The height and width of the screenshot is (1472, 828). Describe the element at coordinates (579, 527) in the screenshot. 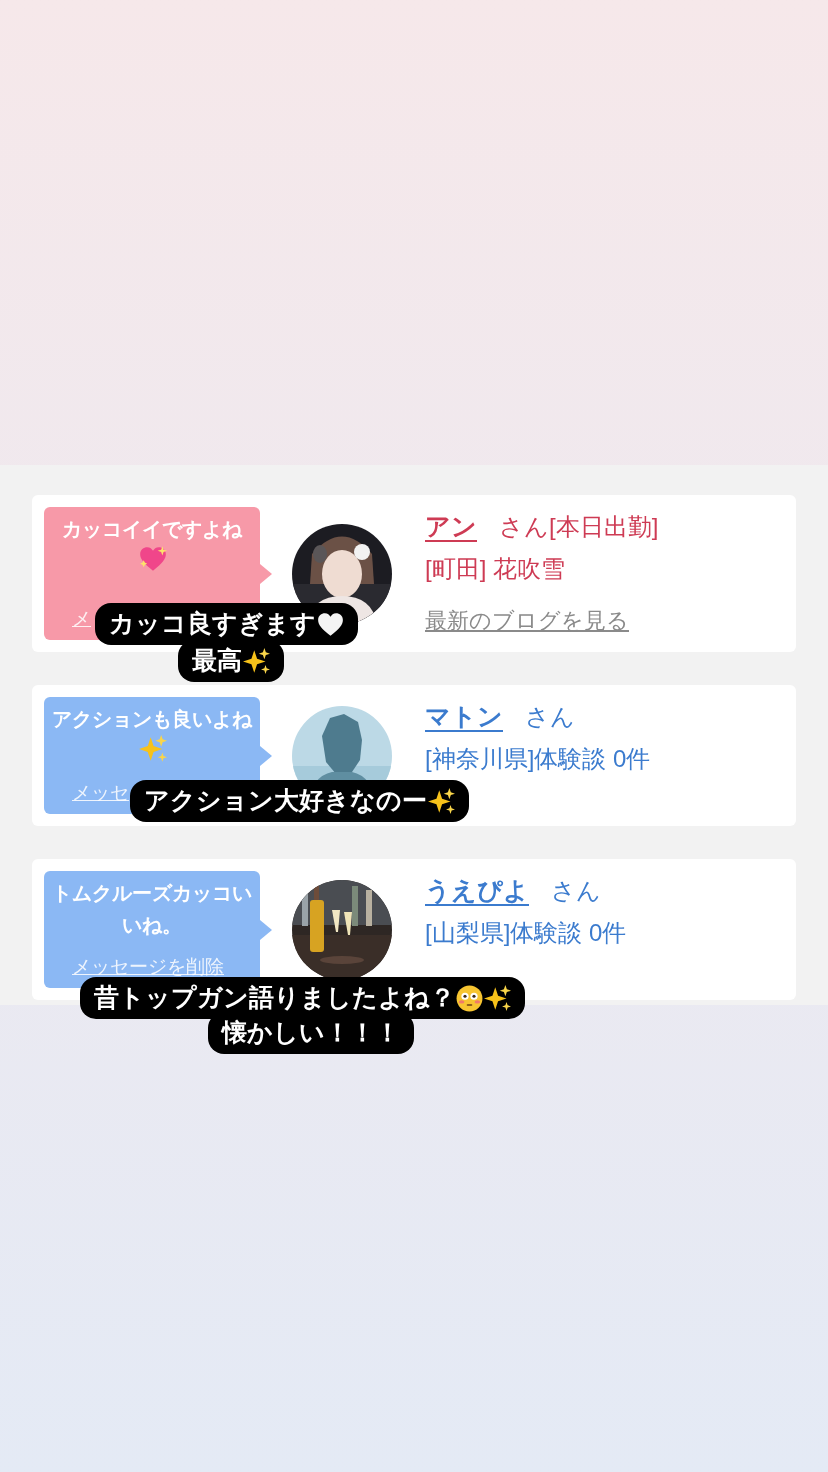

I see `honorific-text: さん[本日出勤]` at that location.